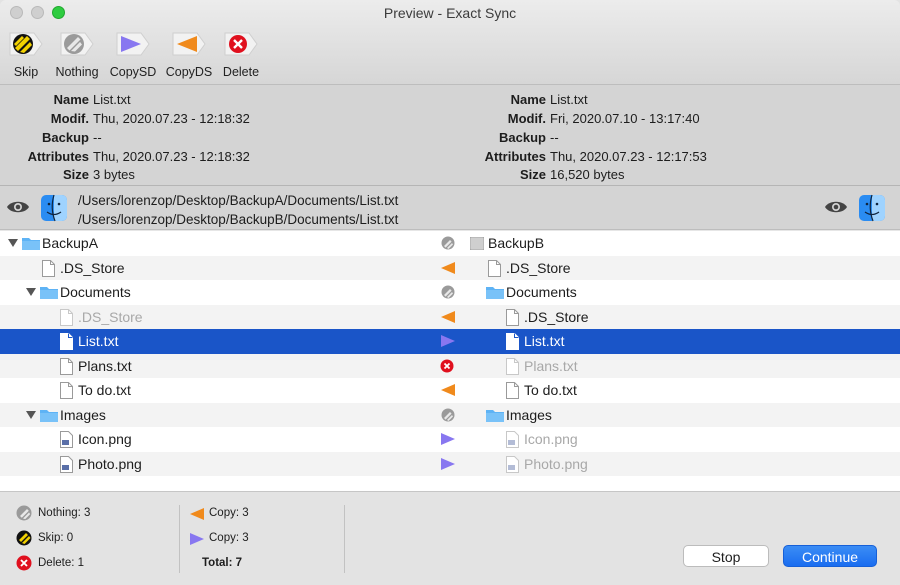  What do you see at coordinates (522, 137) in the screenshot?
I see `right-backup-key: Backup` at bounding box center [522, 137].